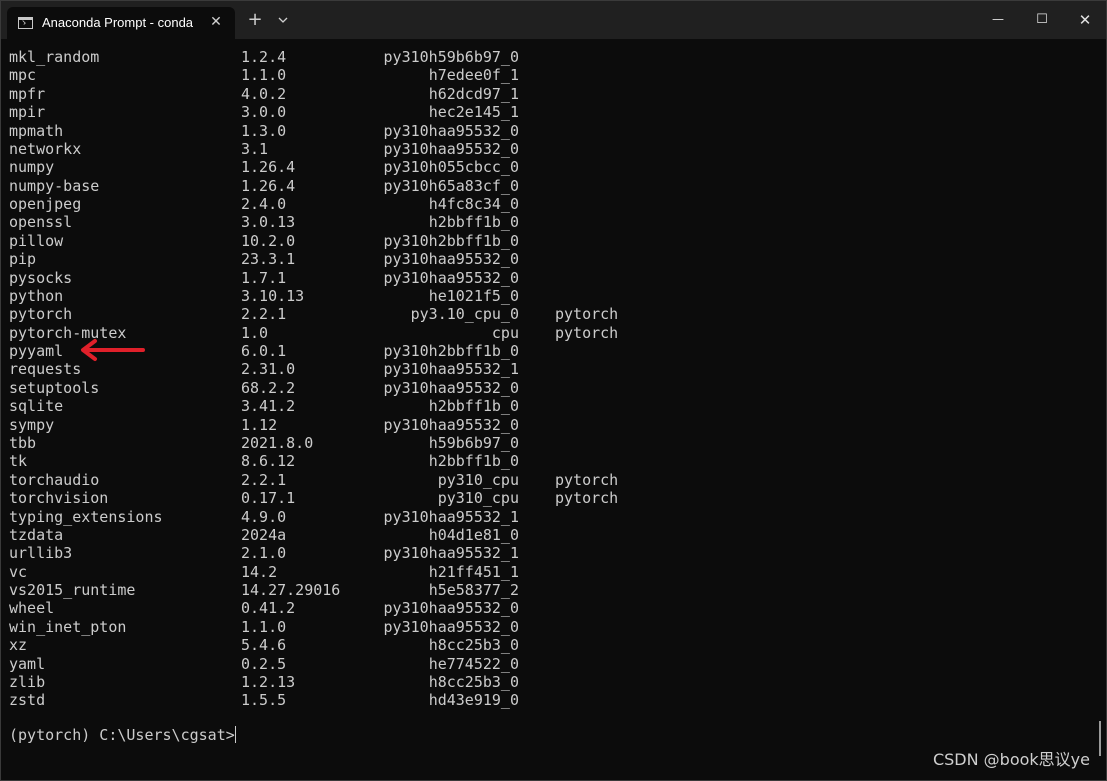 The image size is (1107, 781). I want to click on package-build: py310h055cbcc_0, so click(451, 167).